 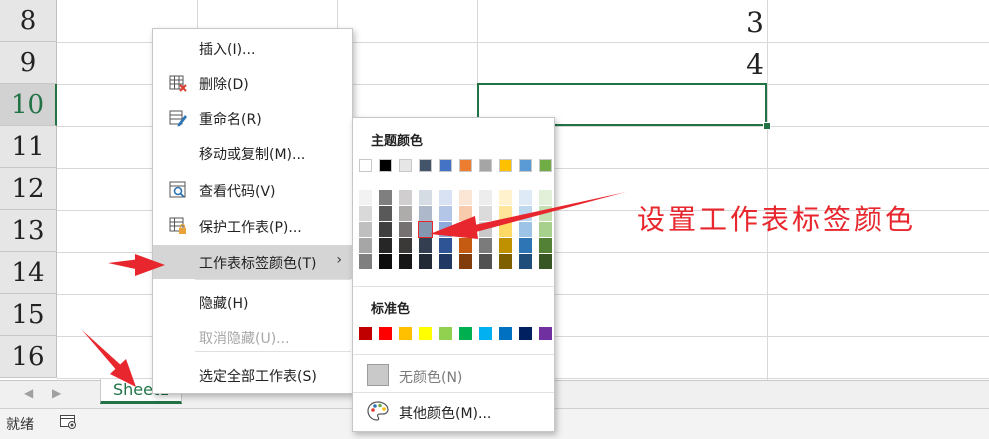 I want to click on arrow-to-menu-item-icon, so click(x=136, y=265).